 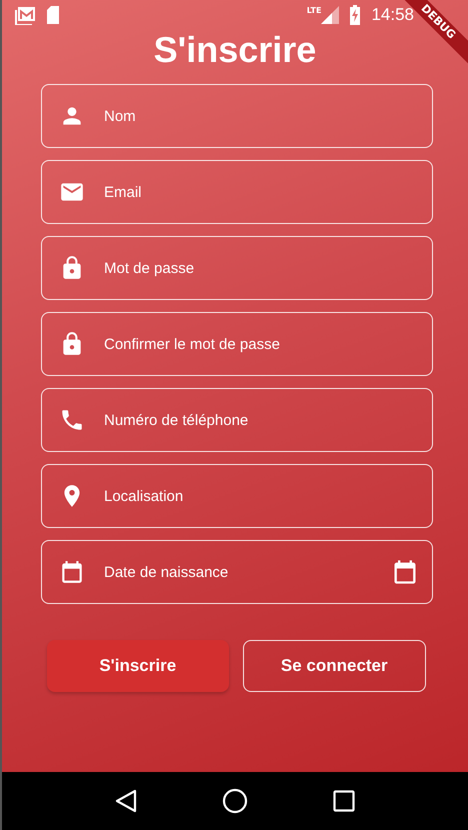 What do you see at coordinates (334, 666) in the screenshot?
I see `login-button: Se connecter` at bounding box center [334, 666].